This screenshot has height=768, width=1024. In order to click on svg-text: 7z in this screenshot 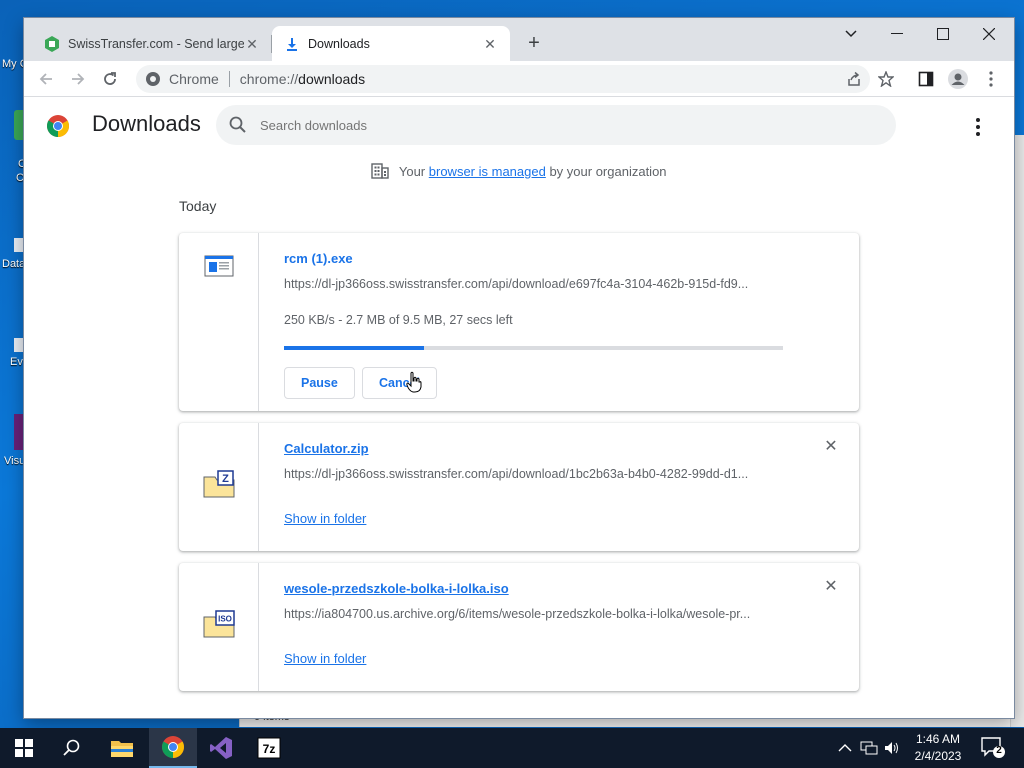, I will do `click(269, 749)`.